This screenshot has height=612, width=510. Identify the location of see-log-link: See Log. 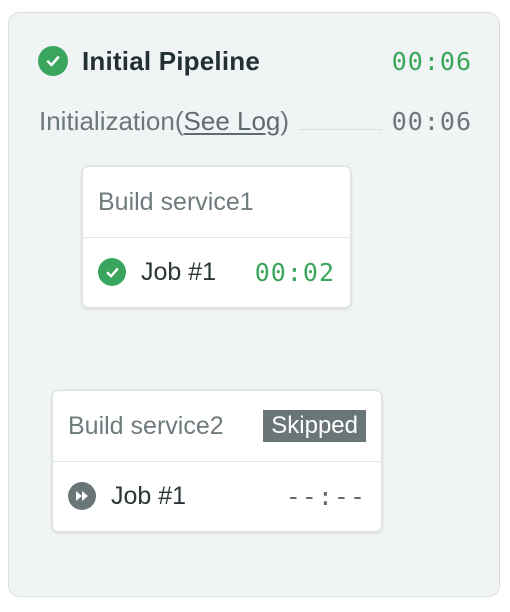
(232, 121).